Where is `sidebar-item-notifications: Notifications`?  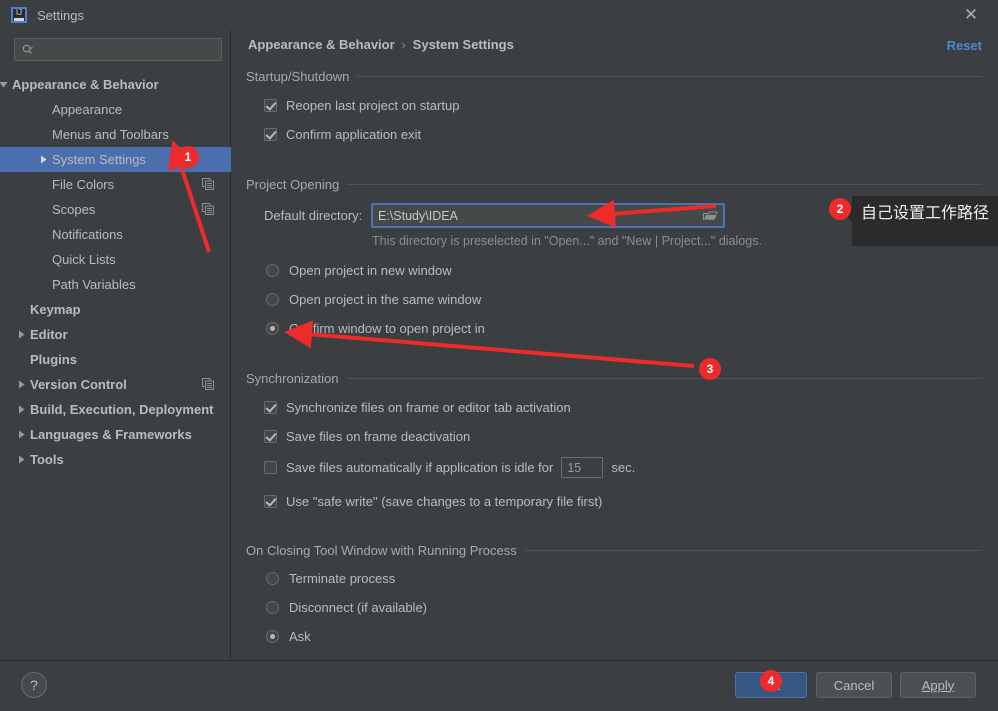
sidebar-item-notifications: Notifications is located at coordinates (115, 234).